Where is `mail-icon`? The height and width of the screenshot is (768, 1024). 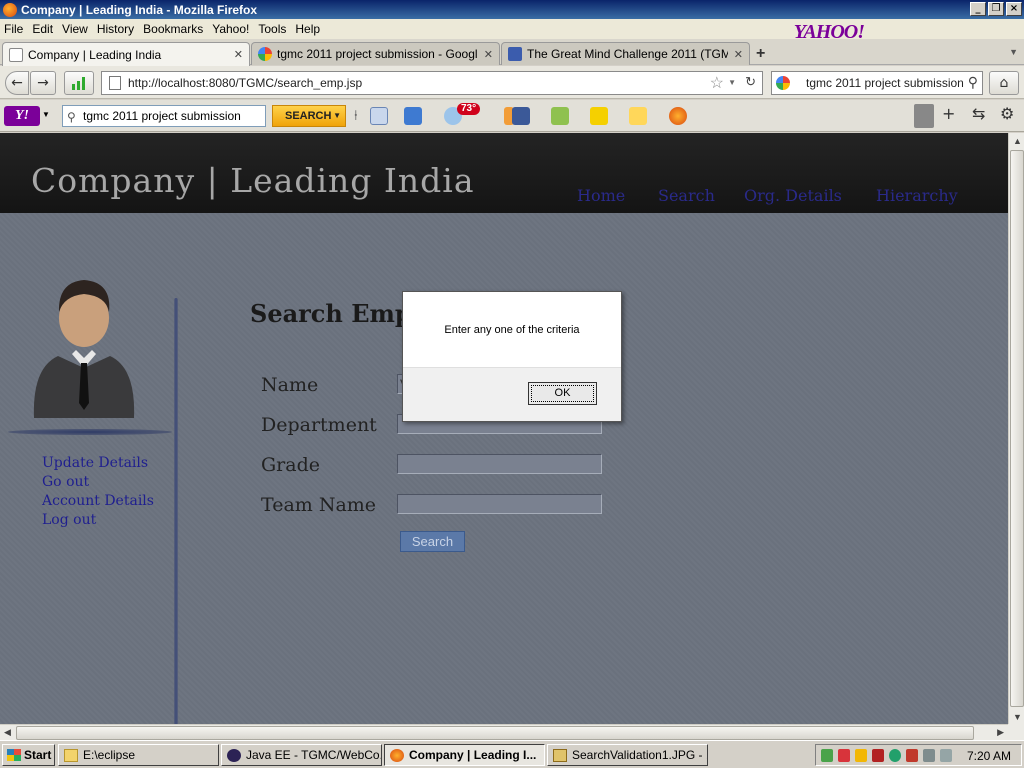 mail-icon is located at coordinates (413, 116).